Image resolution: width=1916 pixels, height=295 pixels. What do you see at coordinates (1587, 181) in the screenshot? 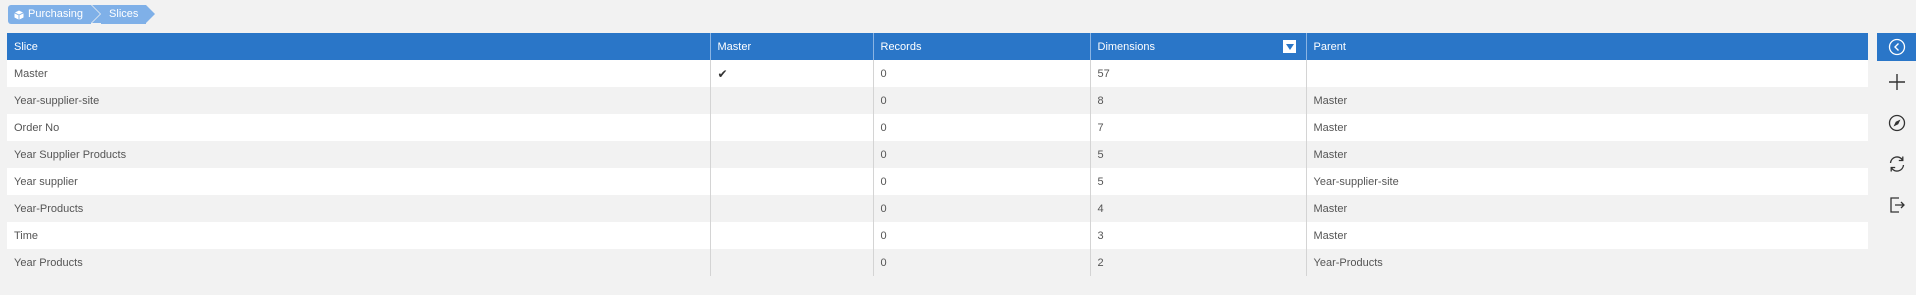
I see `cell-parent: Year-supplier-site` at bounding box center [1587, 181].